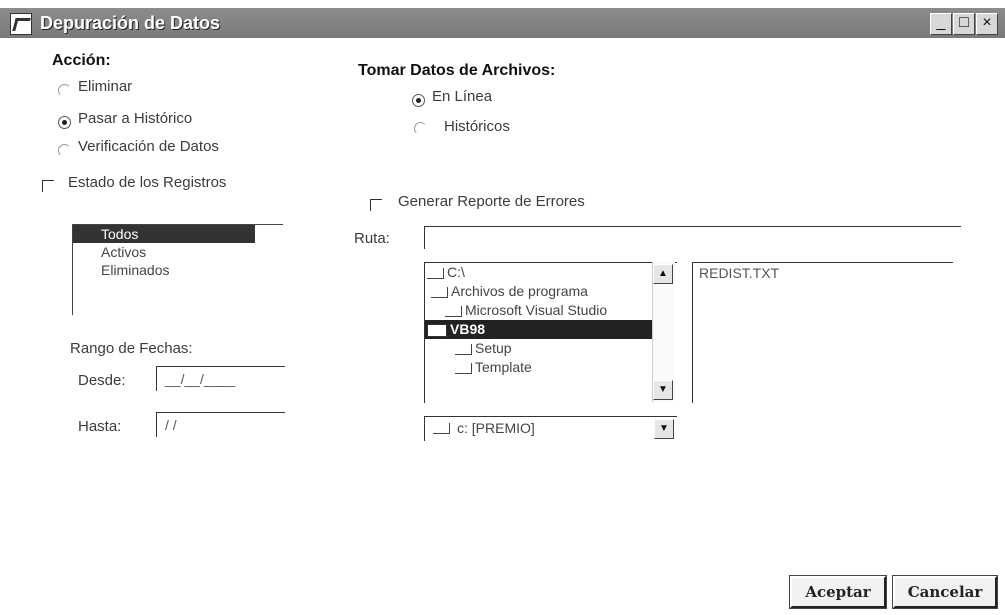  What do you see at coordinates (21, 24) in the screenshot?
I see `app-icon` at bounding box center [21, 24].